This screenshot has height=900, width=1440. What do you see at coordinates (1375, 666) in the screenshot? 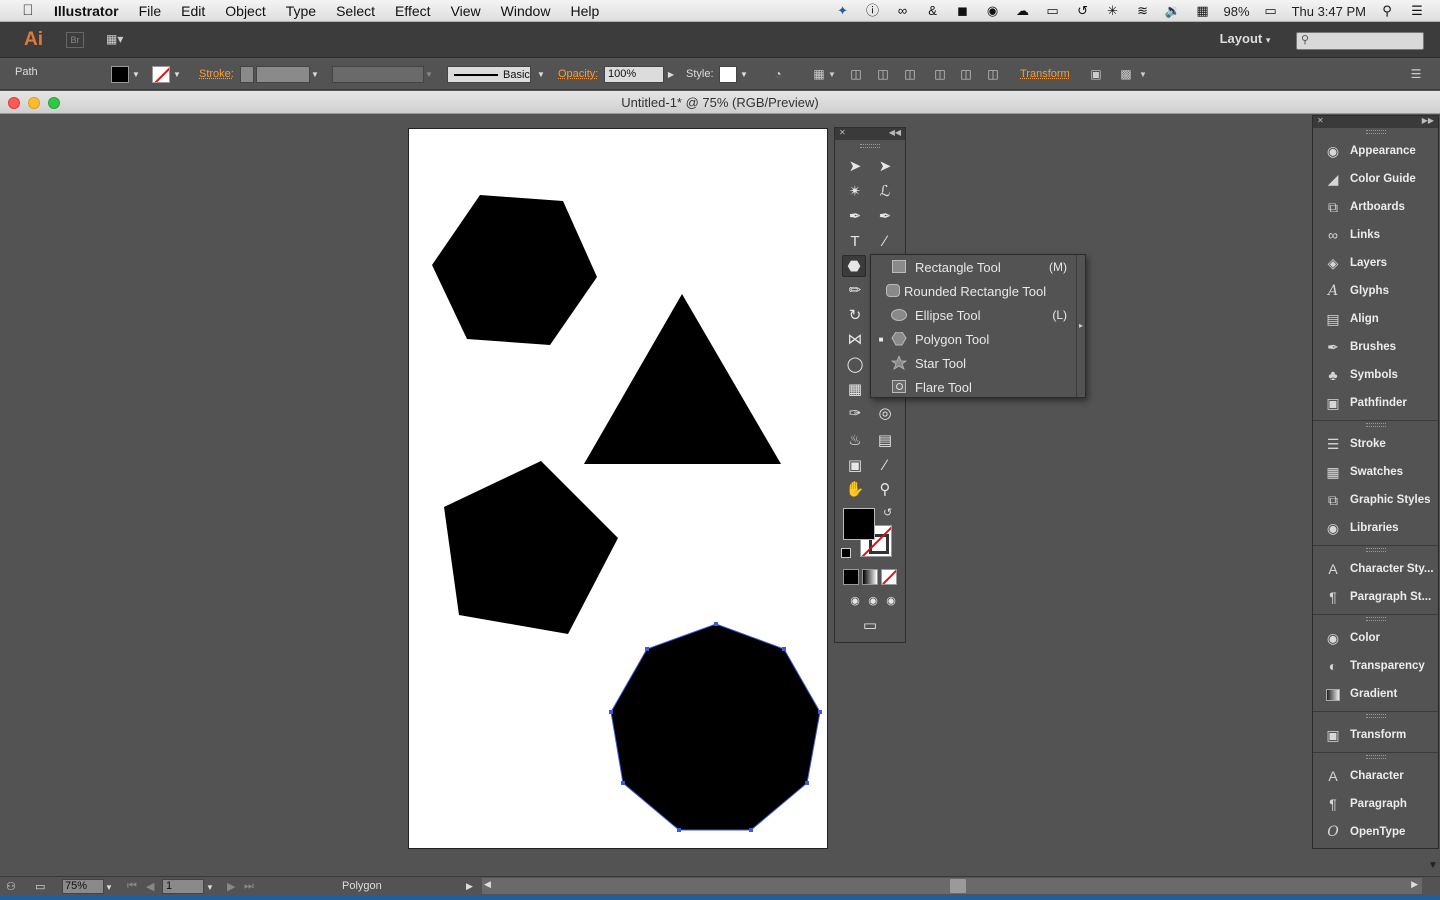
I see `dock-item-transparency: ◐ Transparency` at bounding box center [1375, 666].